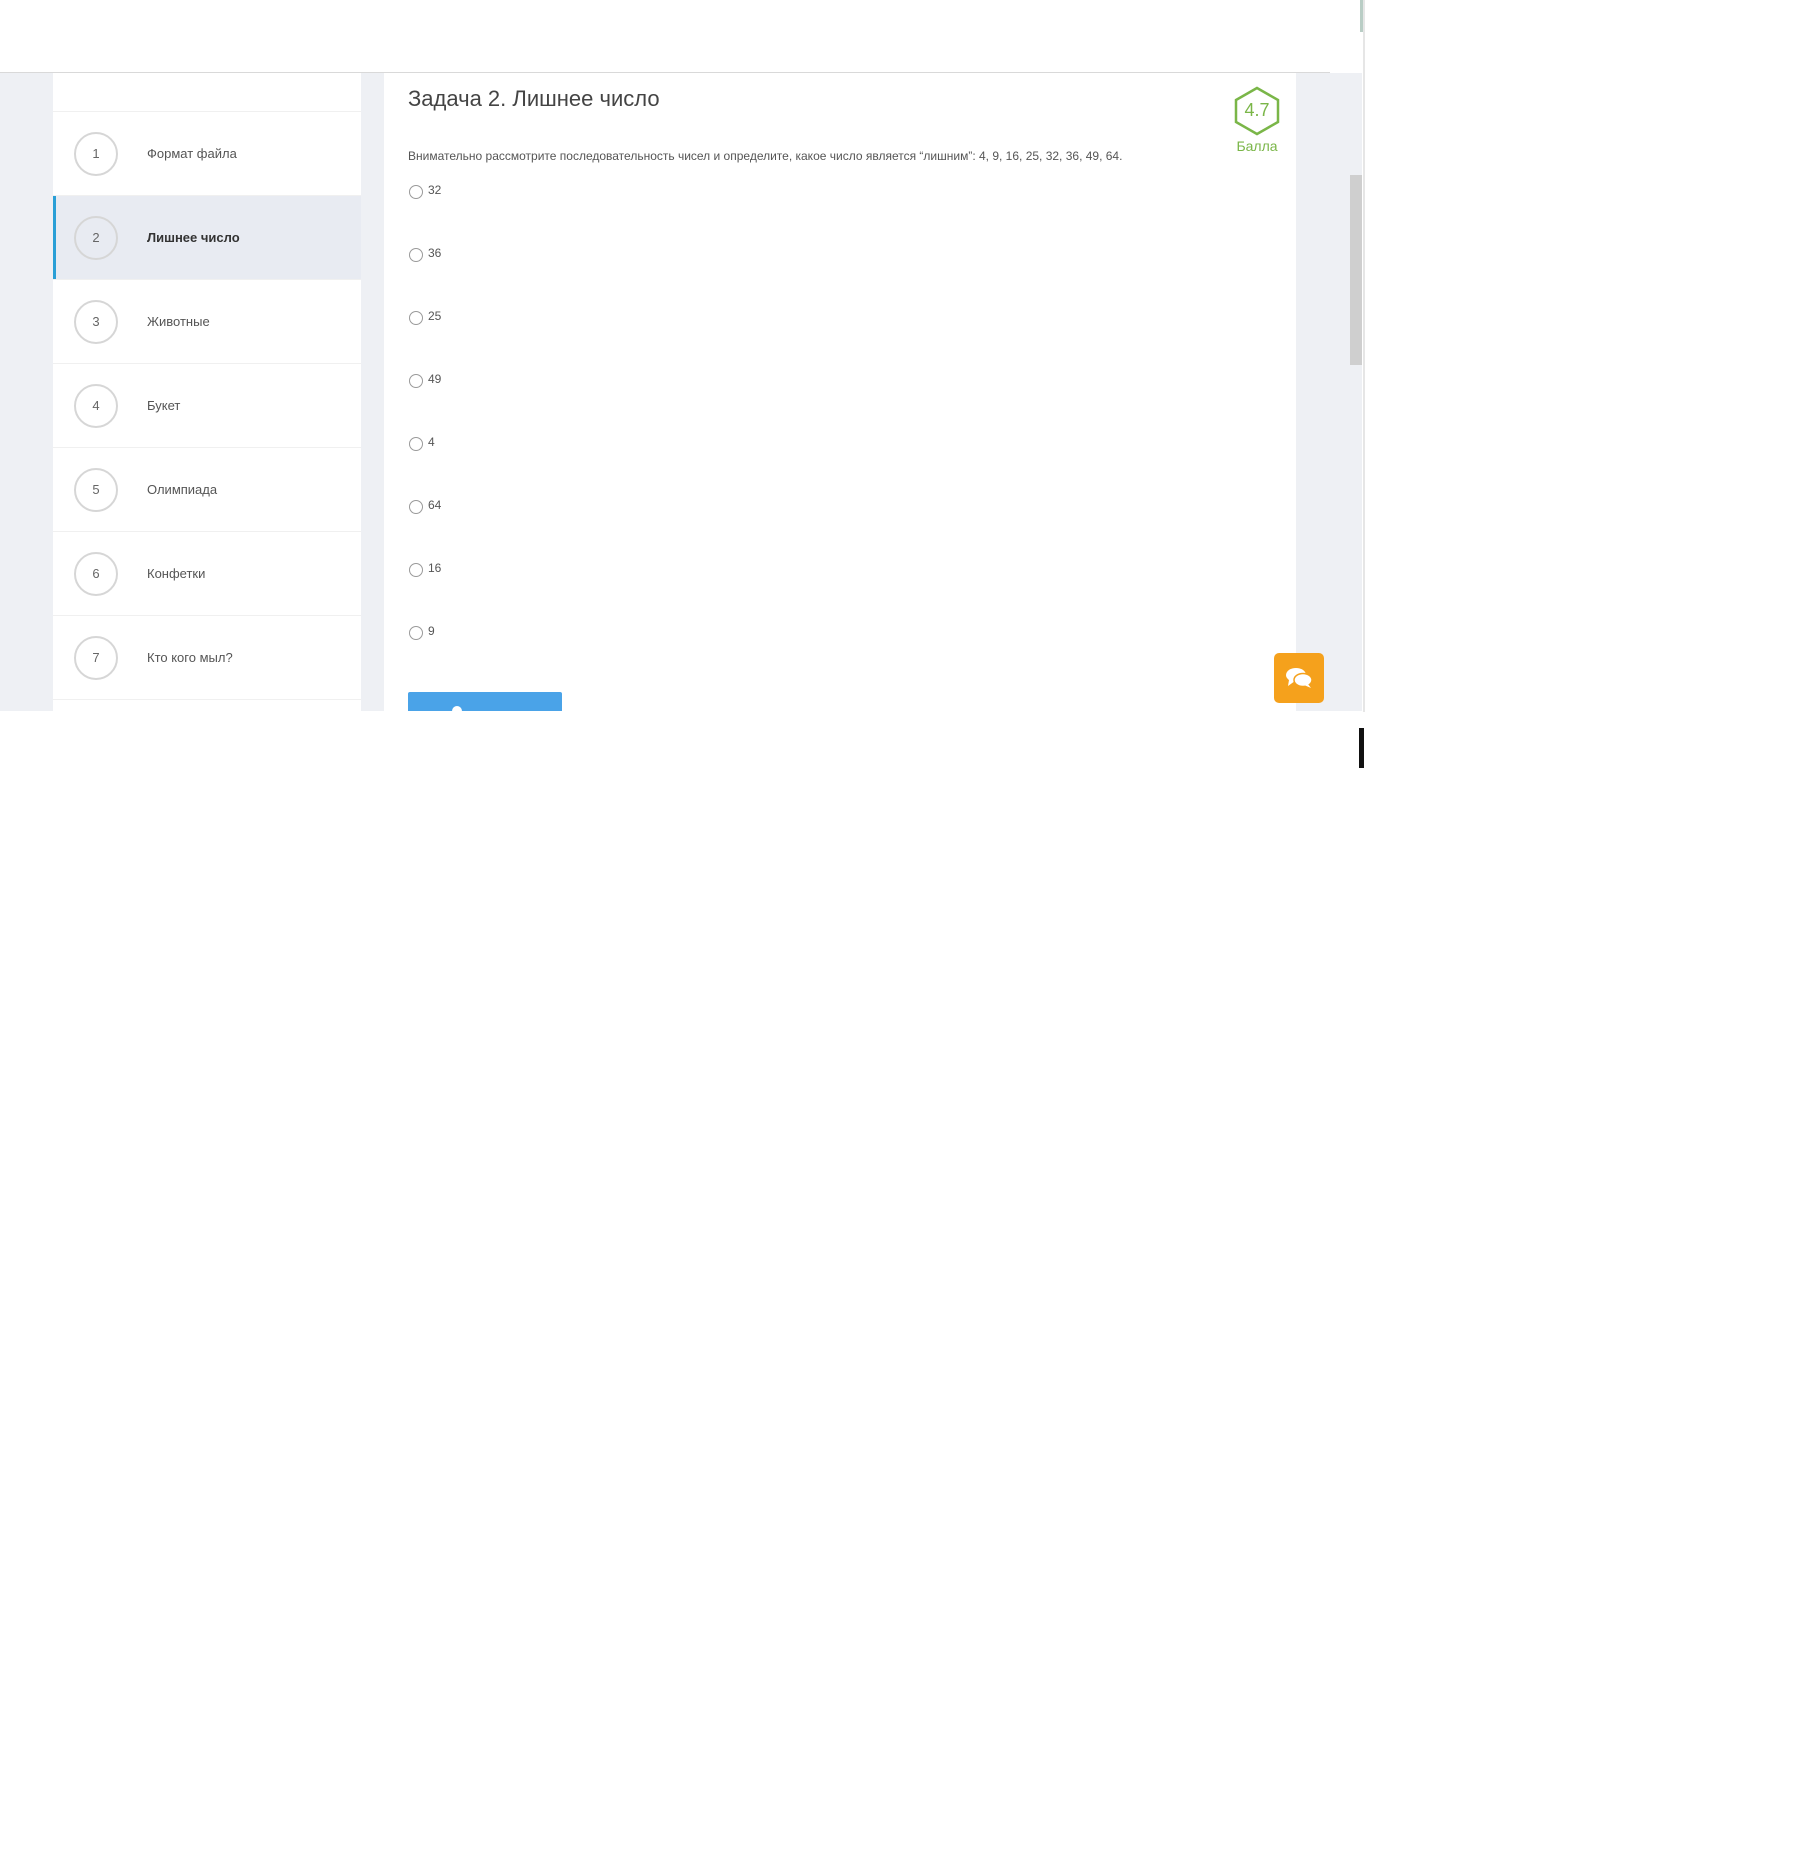  What do you see at coordinates (435, 190) in the screenshot?
I see `answer-label: 32` at bounding box center [435, 190].